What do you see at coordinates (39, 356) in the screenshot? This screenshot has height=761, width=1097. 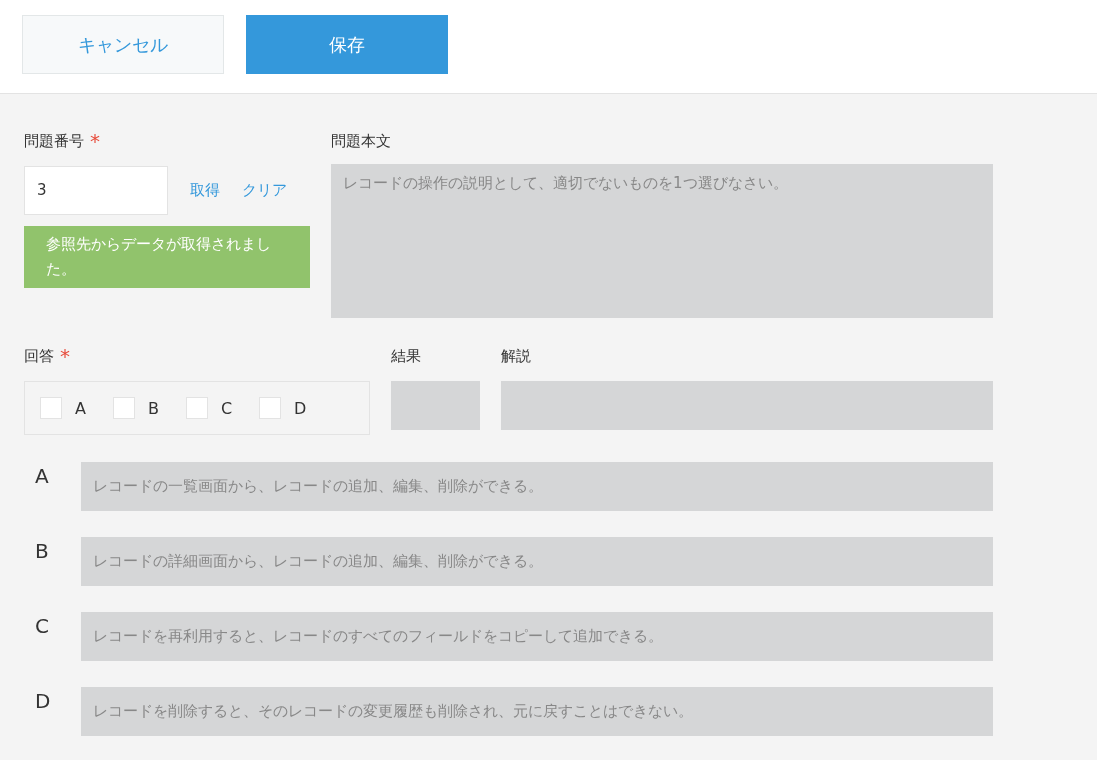 I see `field-label: 回答` at bounding box center [39, 356].